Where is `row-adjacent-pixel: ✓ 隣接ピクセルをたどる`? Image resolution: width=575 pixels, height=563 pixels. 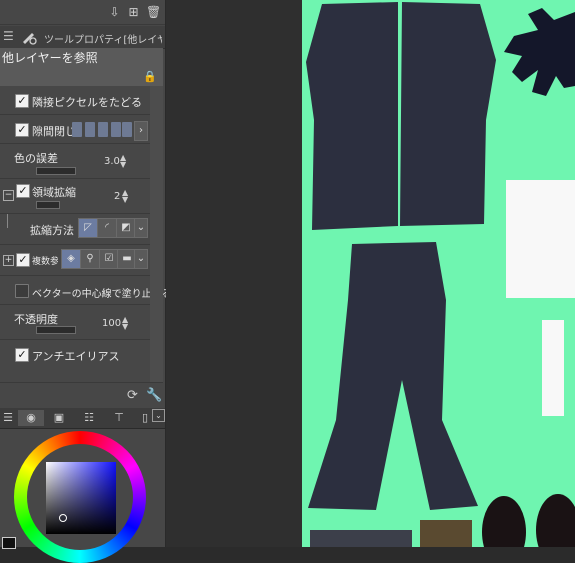 row-adjacent-pixel: ✓ 隣接ピクセルをたどる is located at coordinates (75, 100).